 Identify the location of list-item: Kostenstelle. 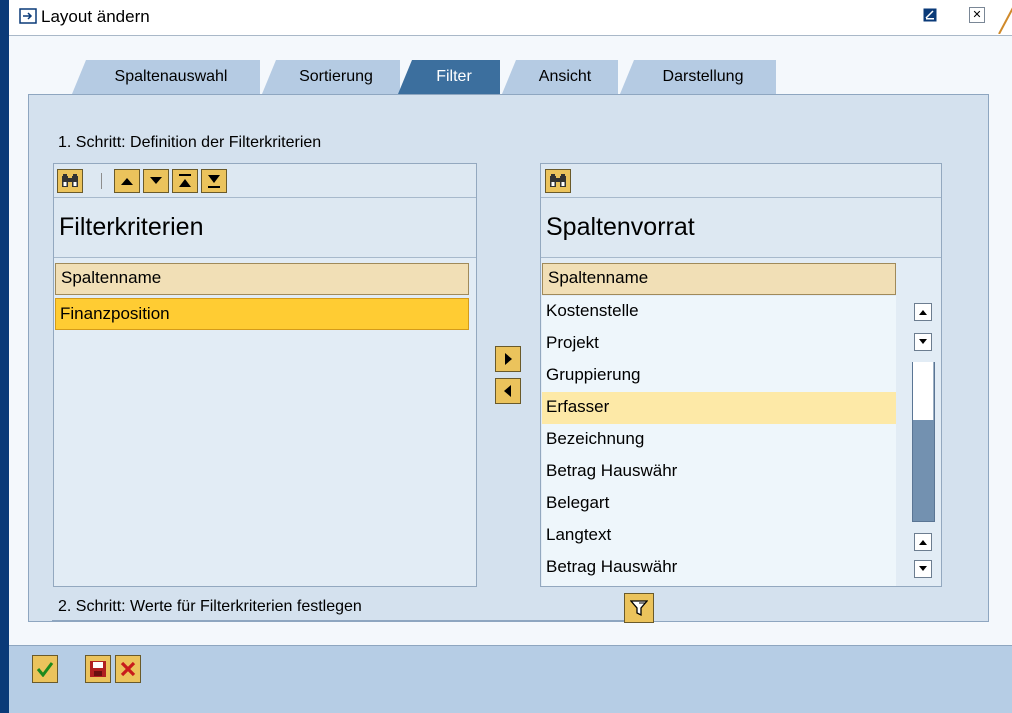
(719, 312).